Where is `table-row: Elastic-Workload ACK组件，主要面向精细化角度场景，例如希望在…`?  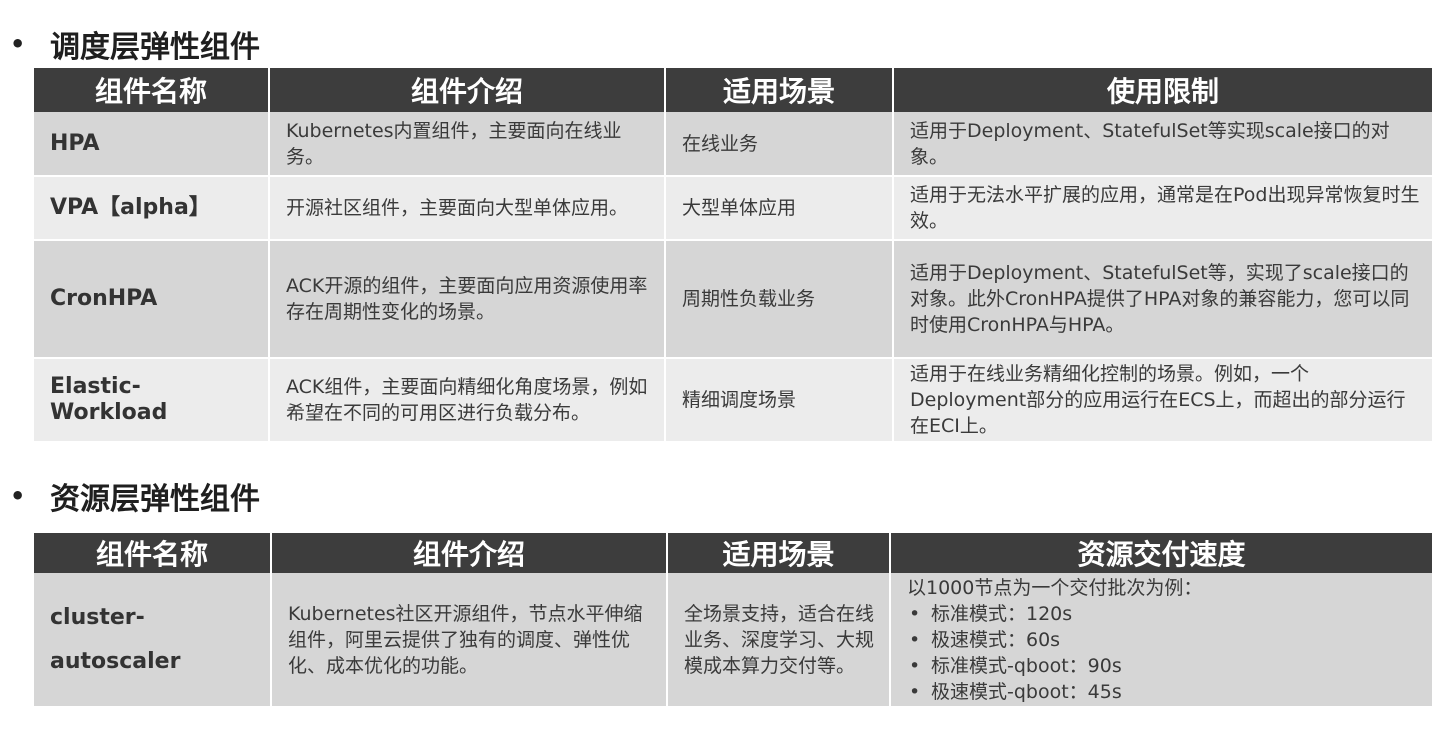
table-row: Elastic-Workload ACK组件，主要面向精细化角度场景，例如希望在… is located at coordinates (733, 400).